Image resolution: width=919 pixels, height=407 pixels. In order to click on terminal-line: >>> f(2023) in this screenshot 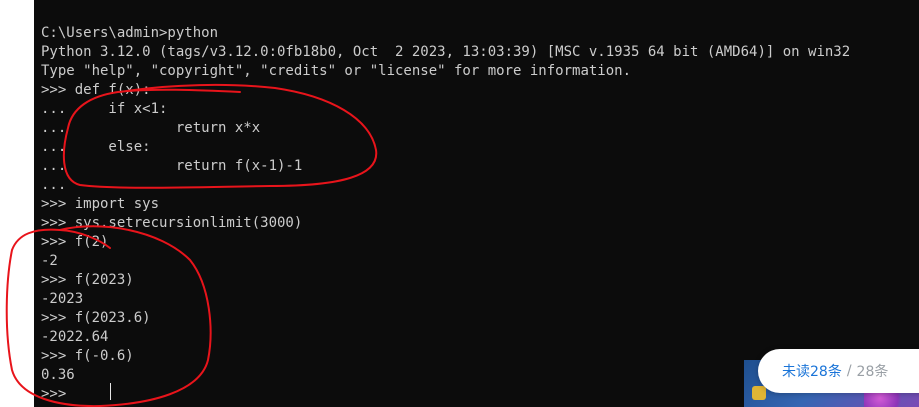, I will do `click(87, 280)`.